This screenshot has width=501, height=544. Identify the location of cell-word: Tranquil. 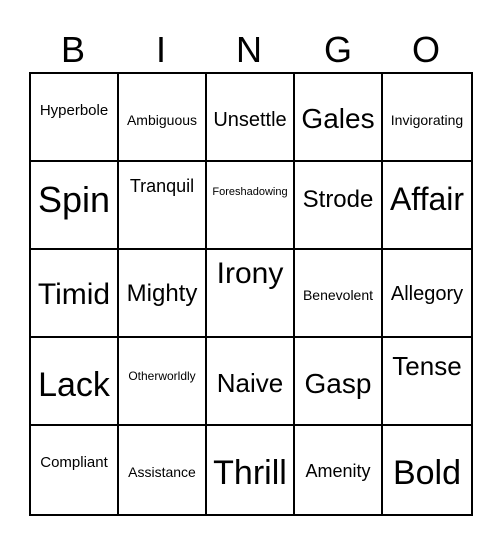
(162, 186).